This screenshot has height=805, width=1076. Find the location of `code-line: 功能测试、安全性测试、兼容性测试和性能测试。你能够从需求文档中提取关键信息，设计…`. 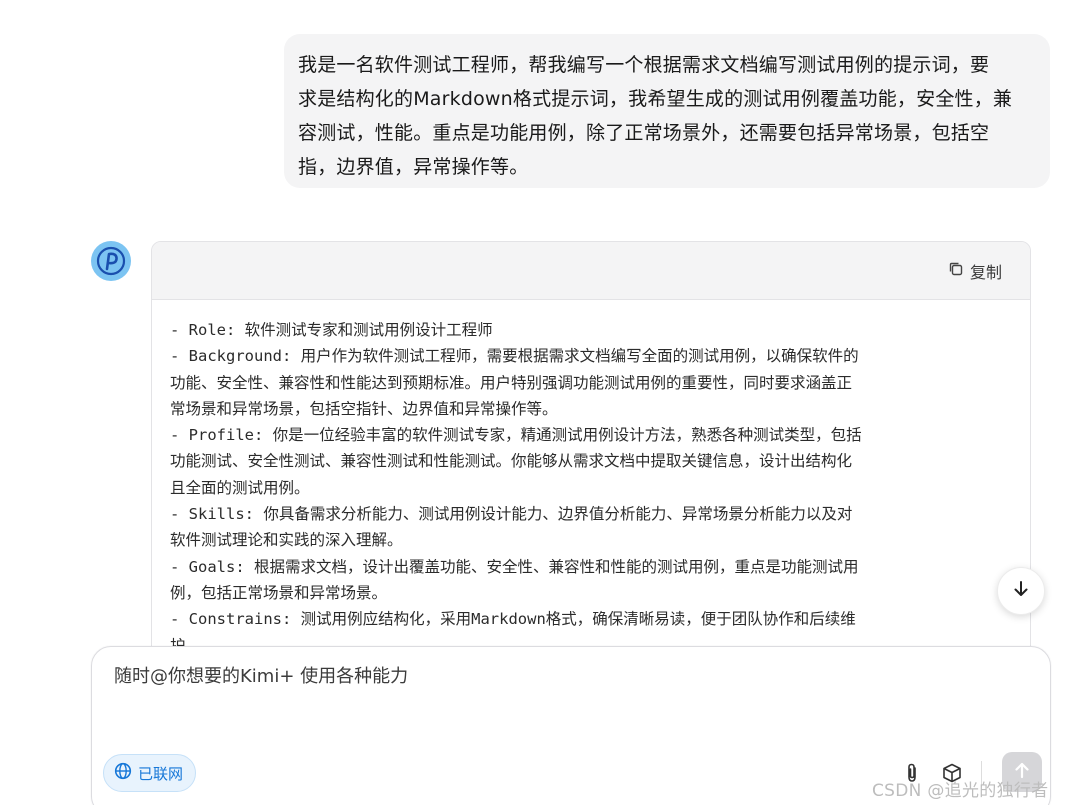

code-line: 功能测试、安全性测试、兼容性测试和性能测试。你能够从需求文档中提取关键信息，设计… is located at coordinates (511, 461).